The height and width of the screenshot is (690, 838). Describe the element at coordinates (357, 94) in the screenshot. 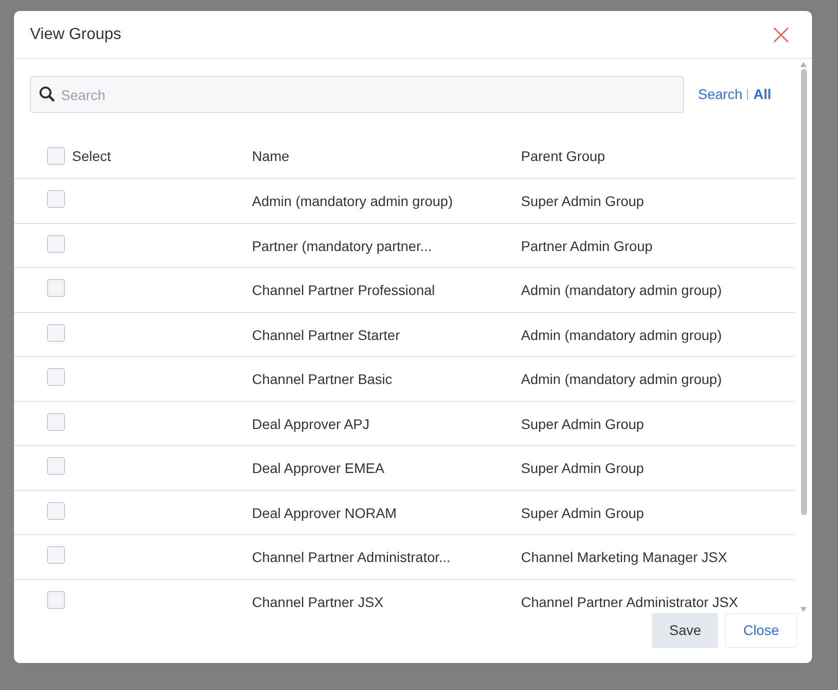

I see `search-field: Search` at that location.